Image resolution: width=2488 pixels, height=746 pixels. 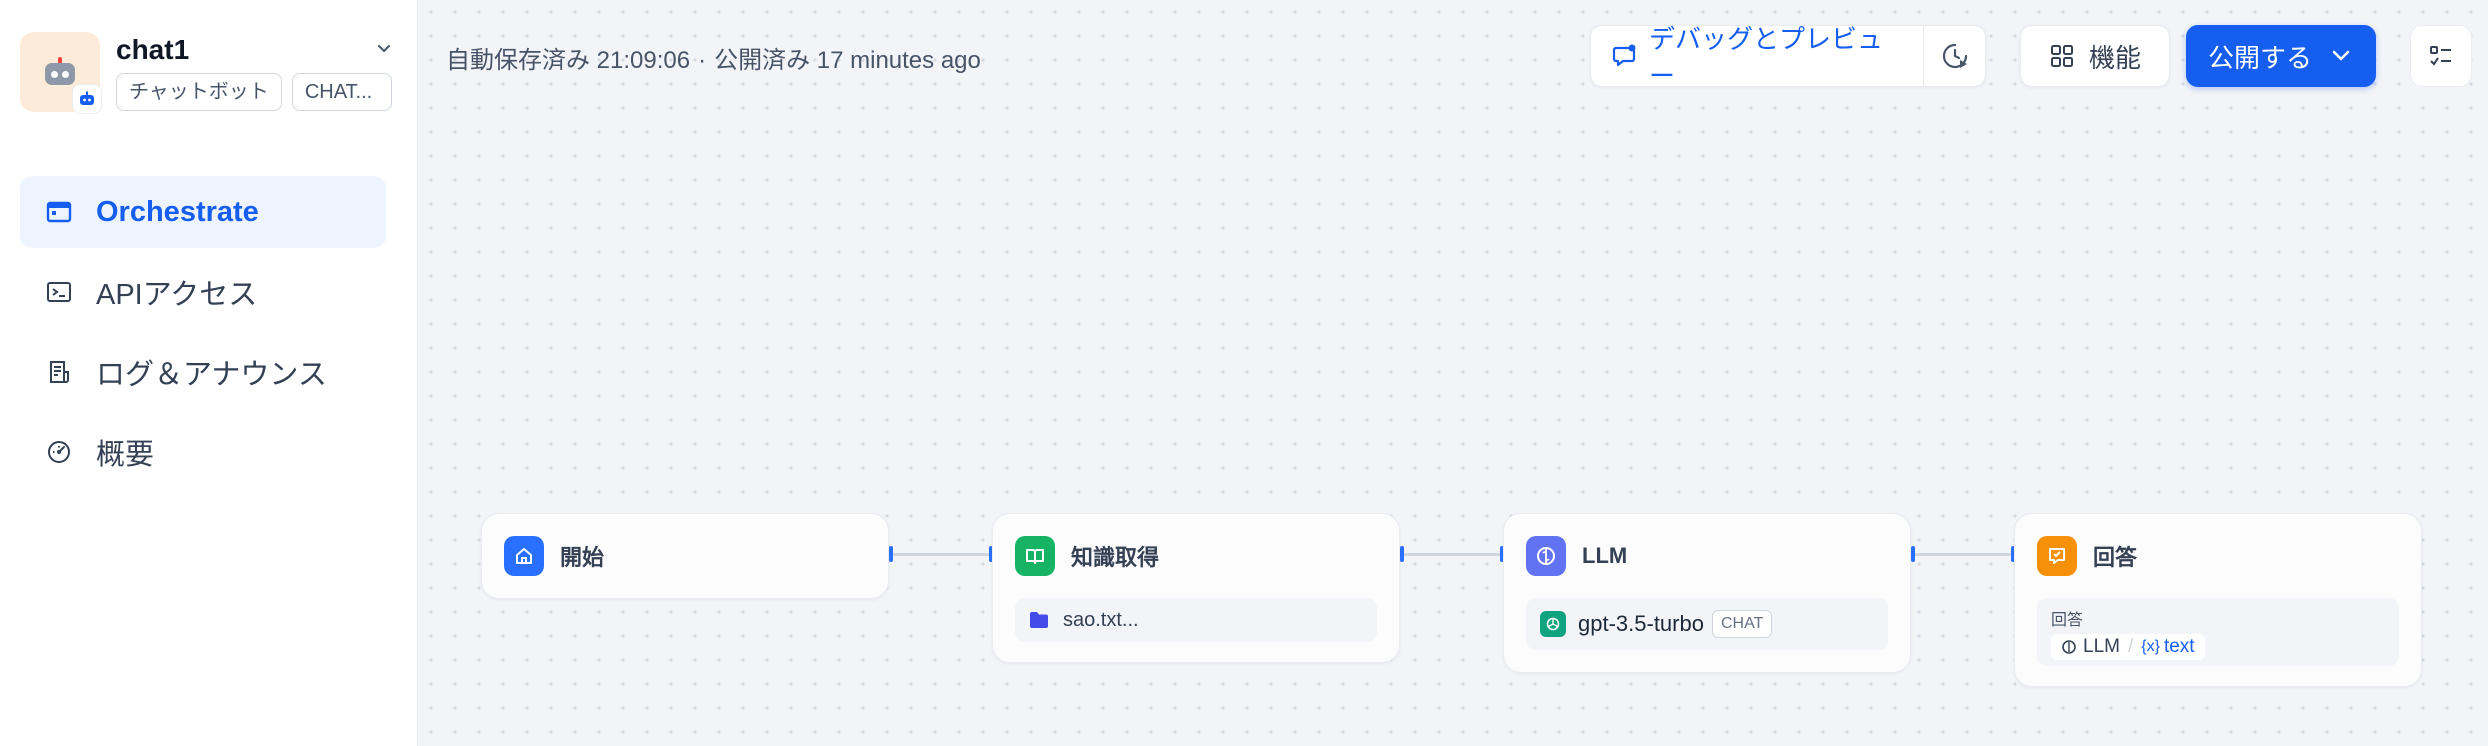 What do you see at coordinates (1039, 620) in the screenshot?
I see `folder-icon` at bounding box center [1039, 620].